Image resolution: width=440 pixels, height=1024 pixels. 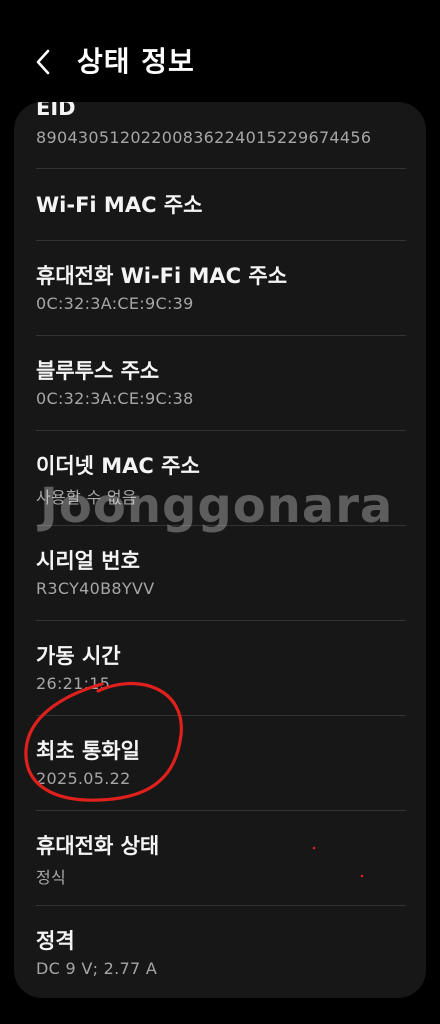 What do you see at coordinates (220, 573) in the screenshot?
I see `list-item-serial-number: 시리얼 번호 R3CY40B8YVV` at bounding box center [220, 573].